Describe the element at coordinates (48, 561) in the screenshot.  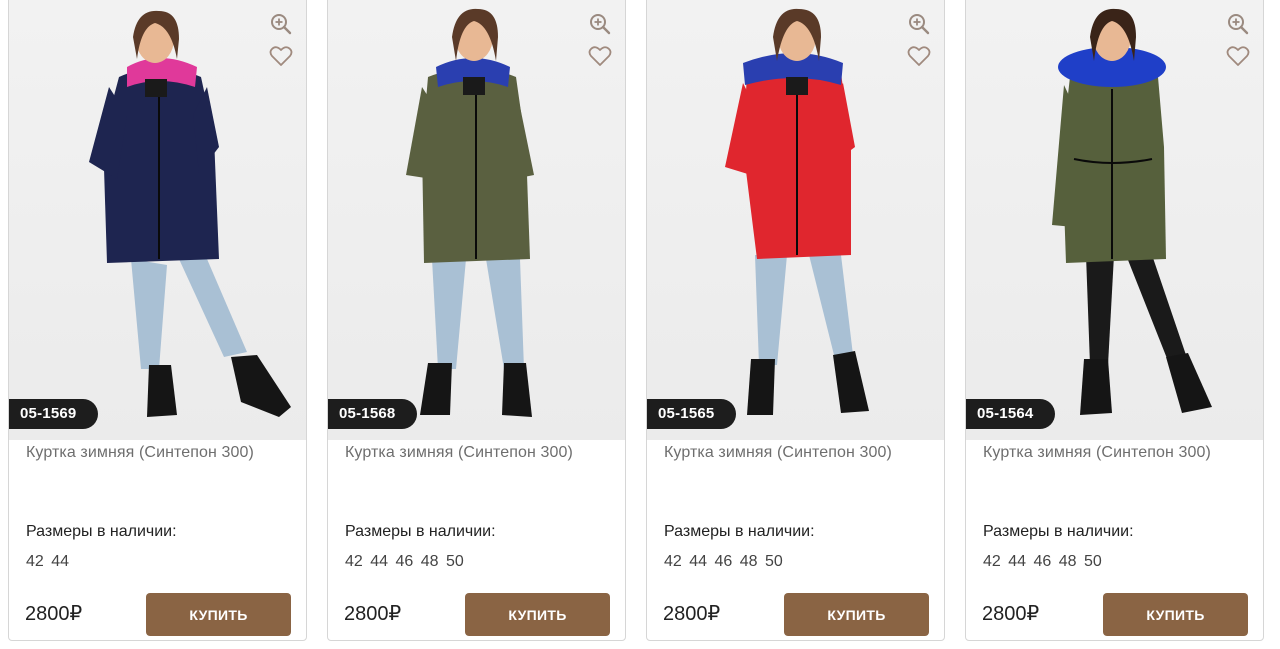
I see `sizes-value: 42 44` at that location.